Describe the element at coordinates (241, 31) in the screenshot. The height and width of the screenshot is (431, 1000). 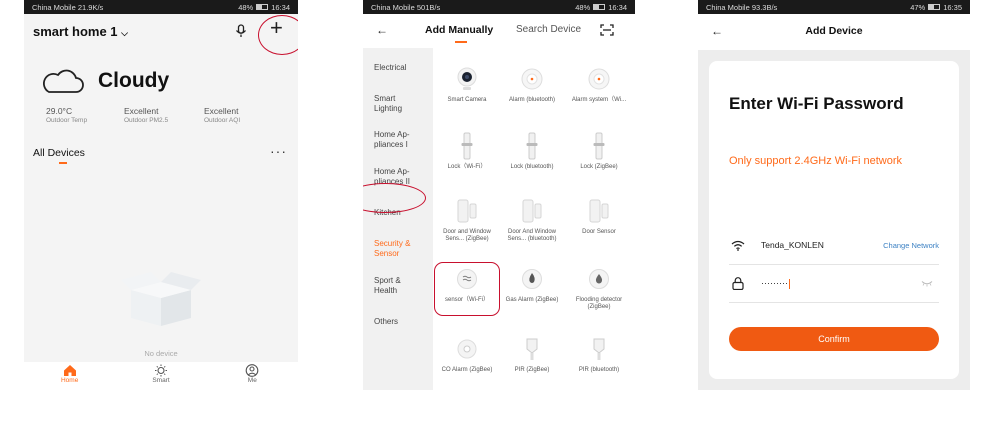
I see `microphone-icon` at that location.